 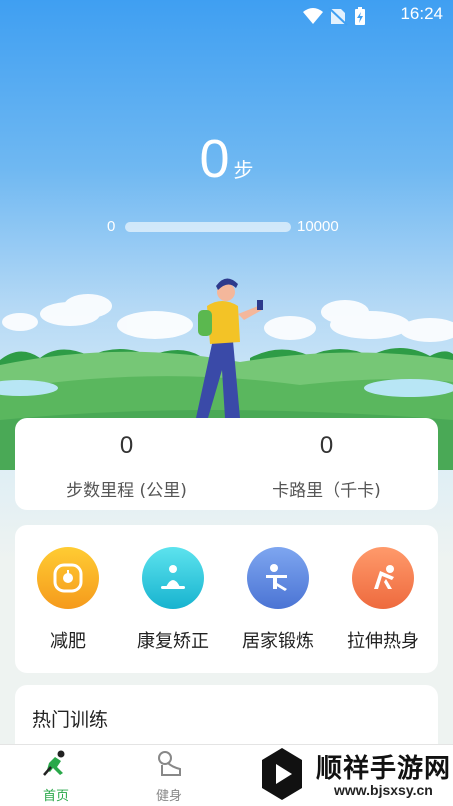 I want to click on nav-label: 首页, so click(x=55, y=796).